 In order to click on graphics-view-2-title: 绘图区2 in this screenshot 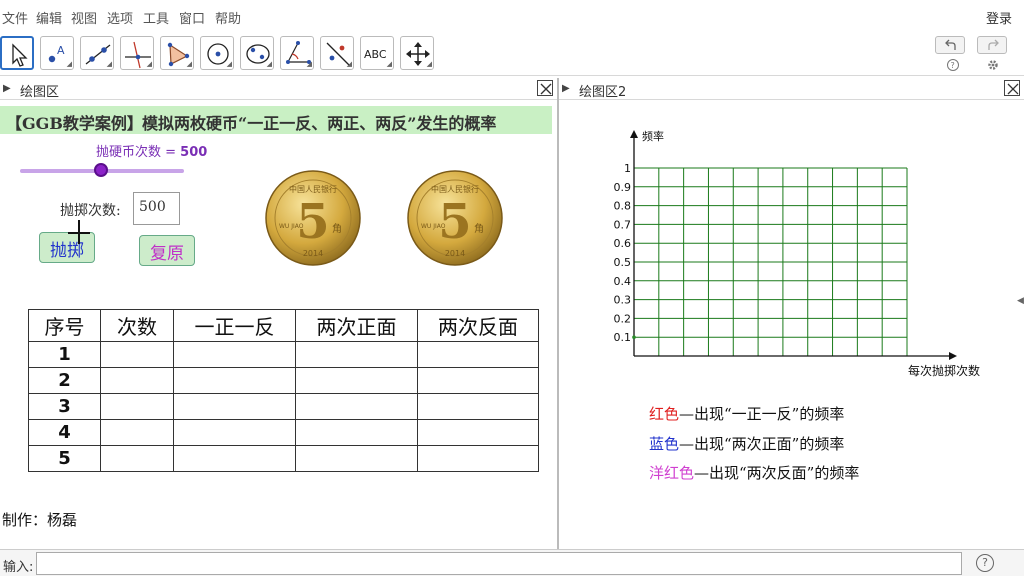, I will do `click(603, 92)`.